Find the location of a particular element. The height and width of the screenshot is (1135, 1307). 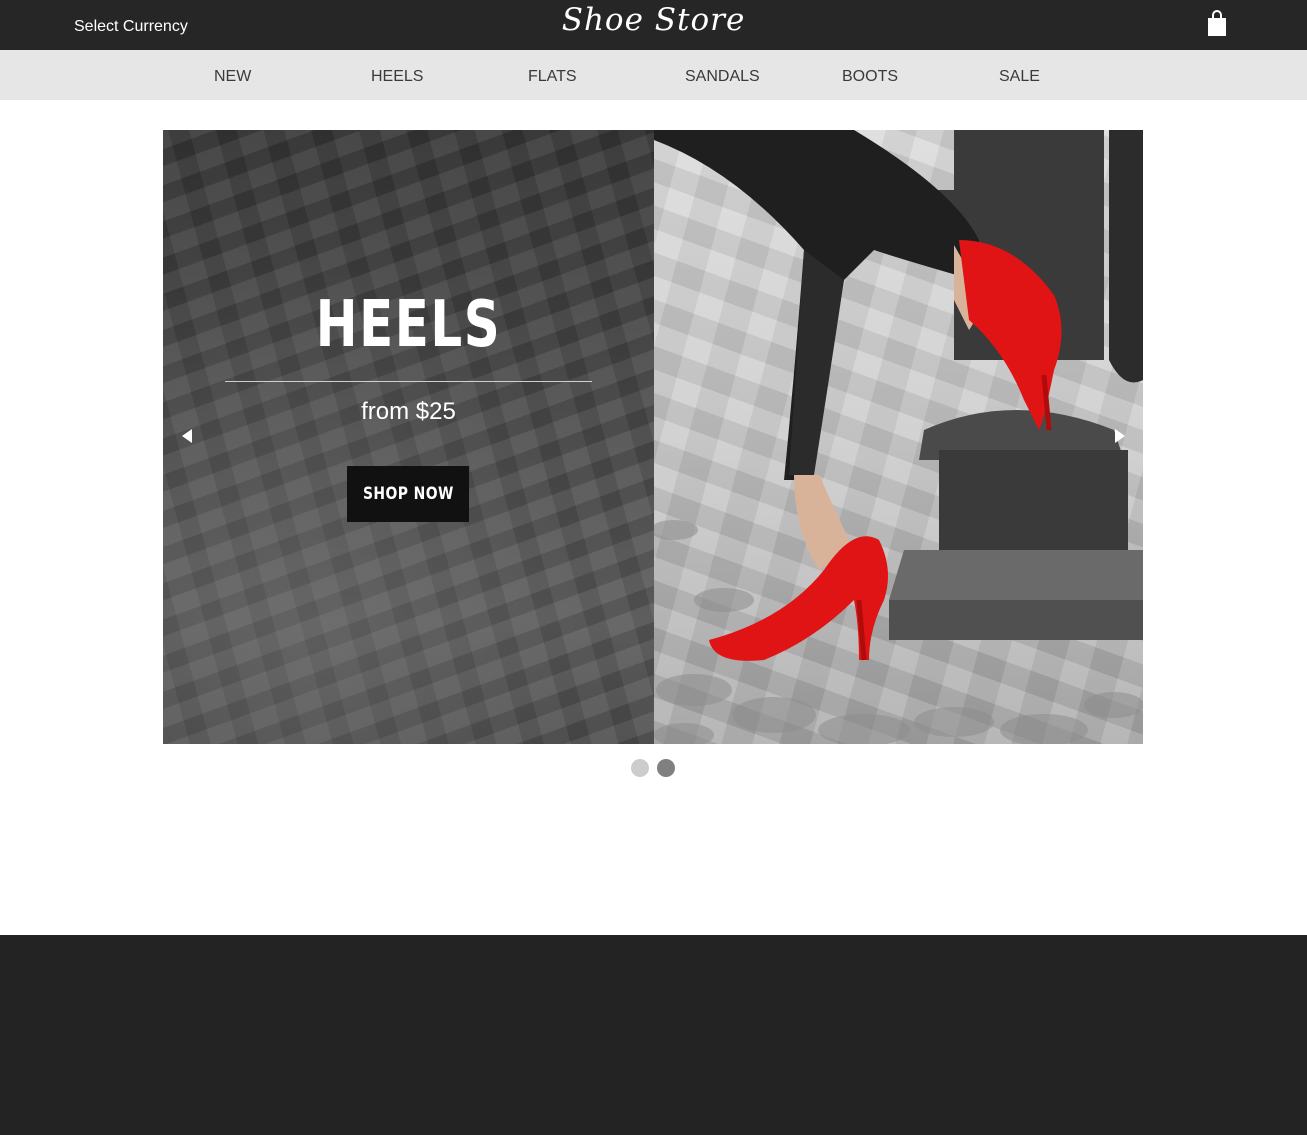

shop-now-label: SHOP NOW is located at coordinates (408, 494).